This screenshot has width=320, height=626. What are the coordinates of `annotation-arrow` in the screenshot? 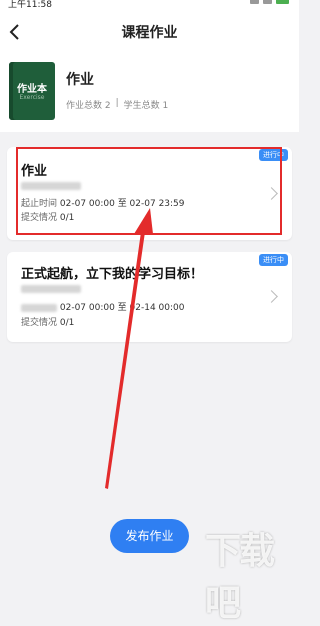 It's located at (129, 348).